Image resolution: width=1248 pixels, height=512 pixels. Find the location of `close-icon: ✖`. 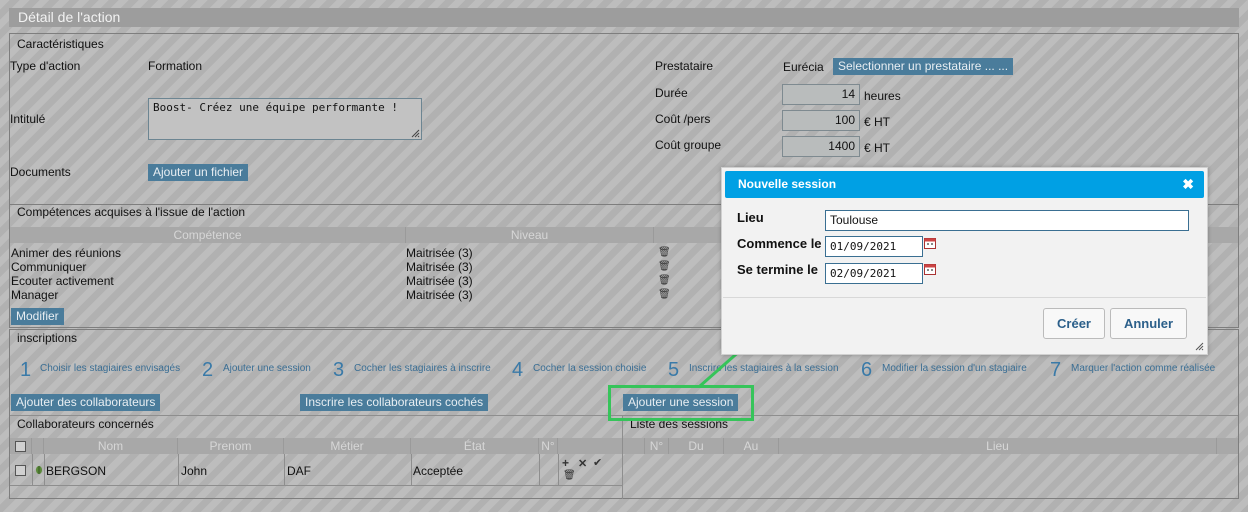

close-icon: ✖ is located at coordinates (1188, 184).